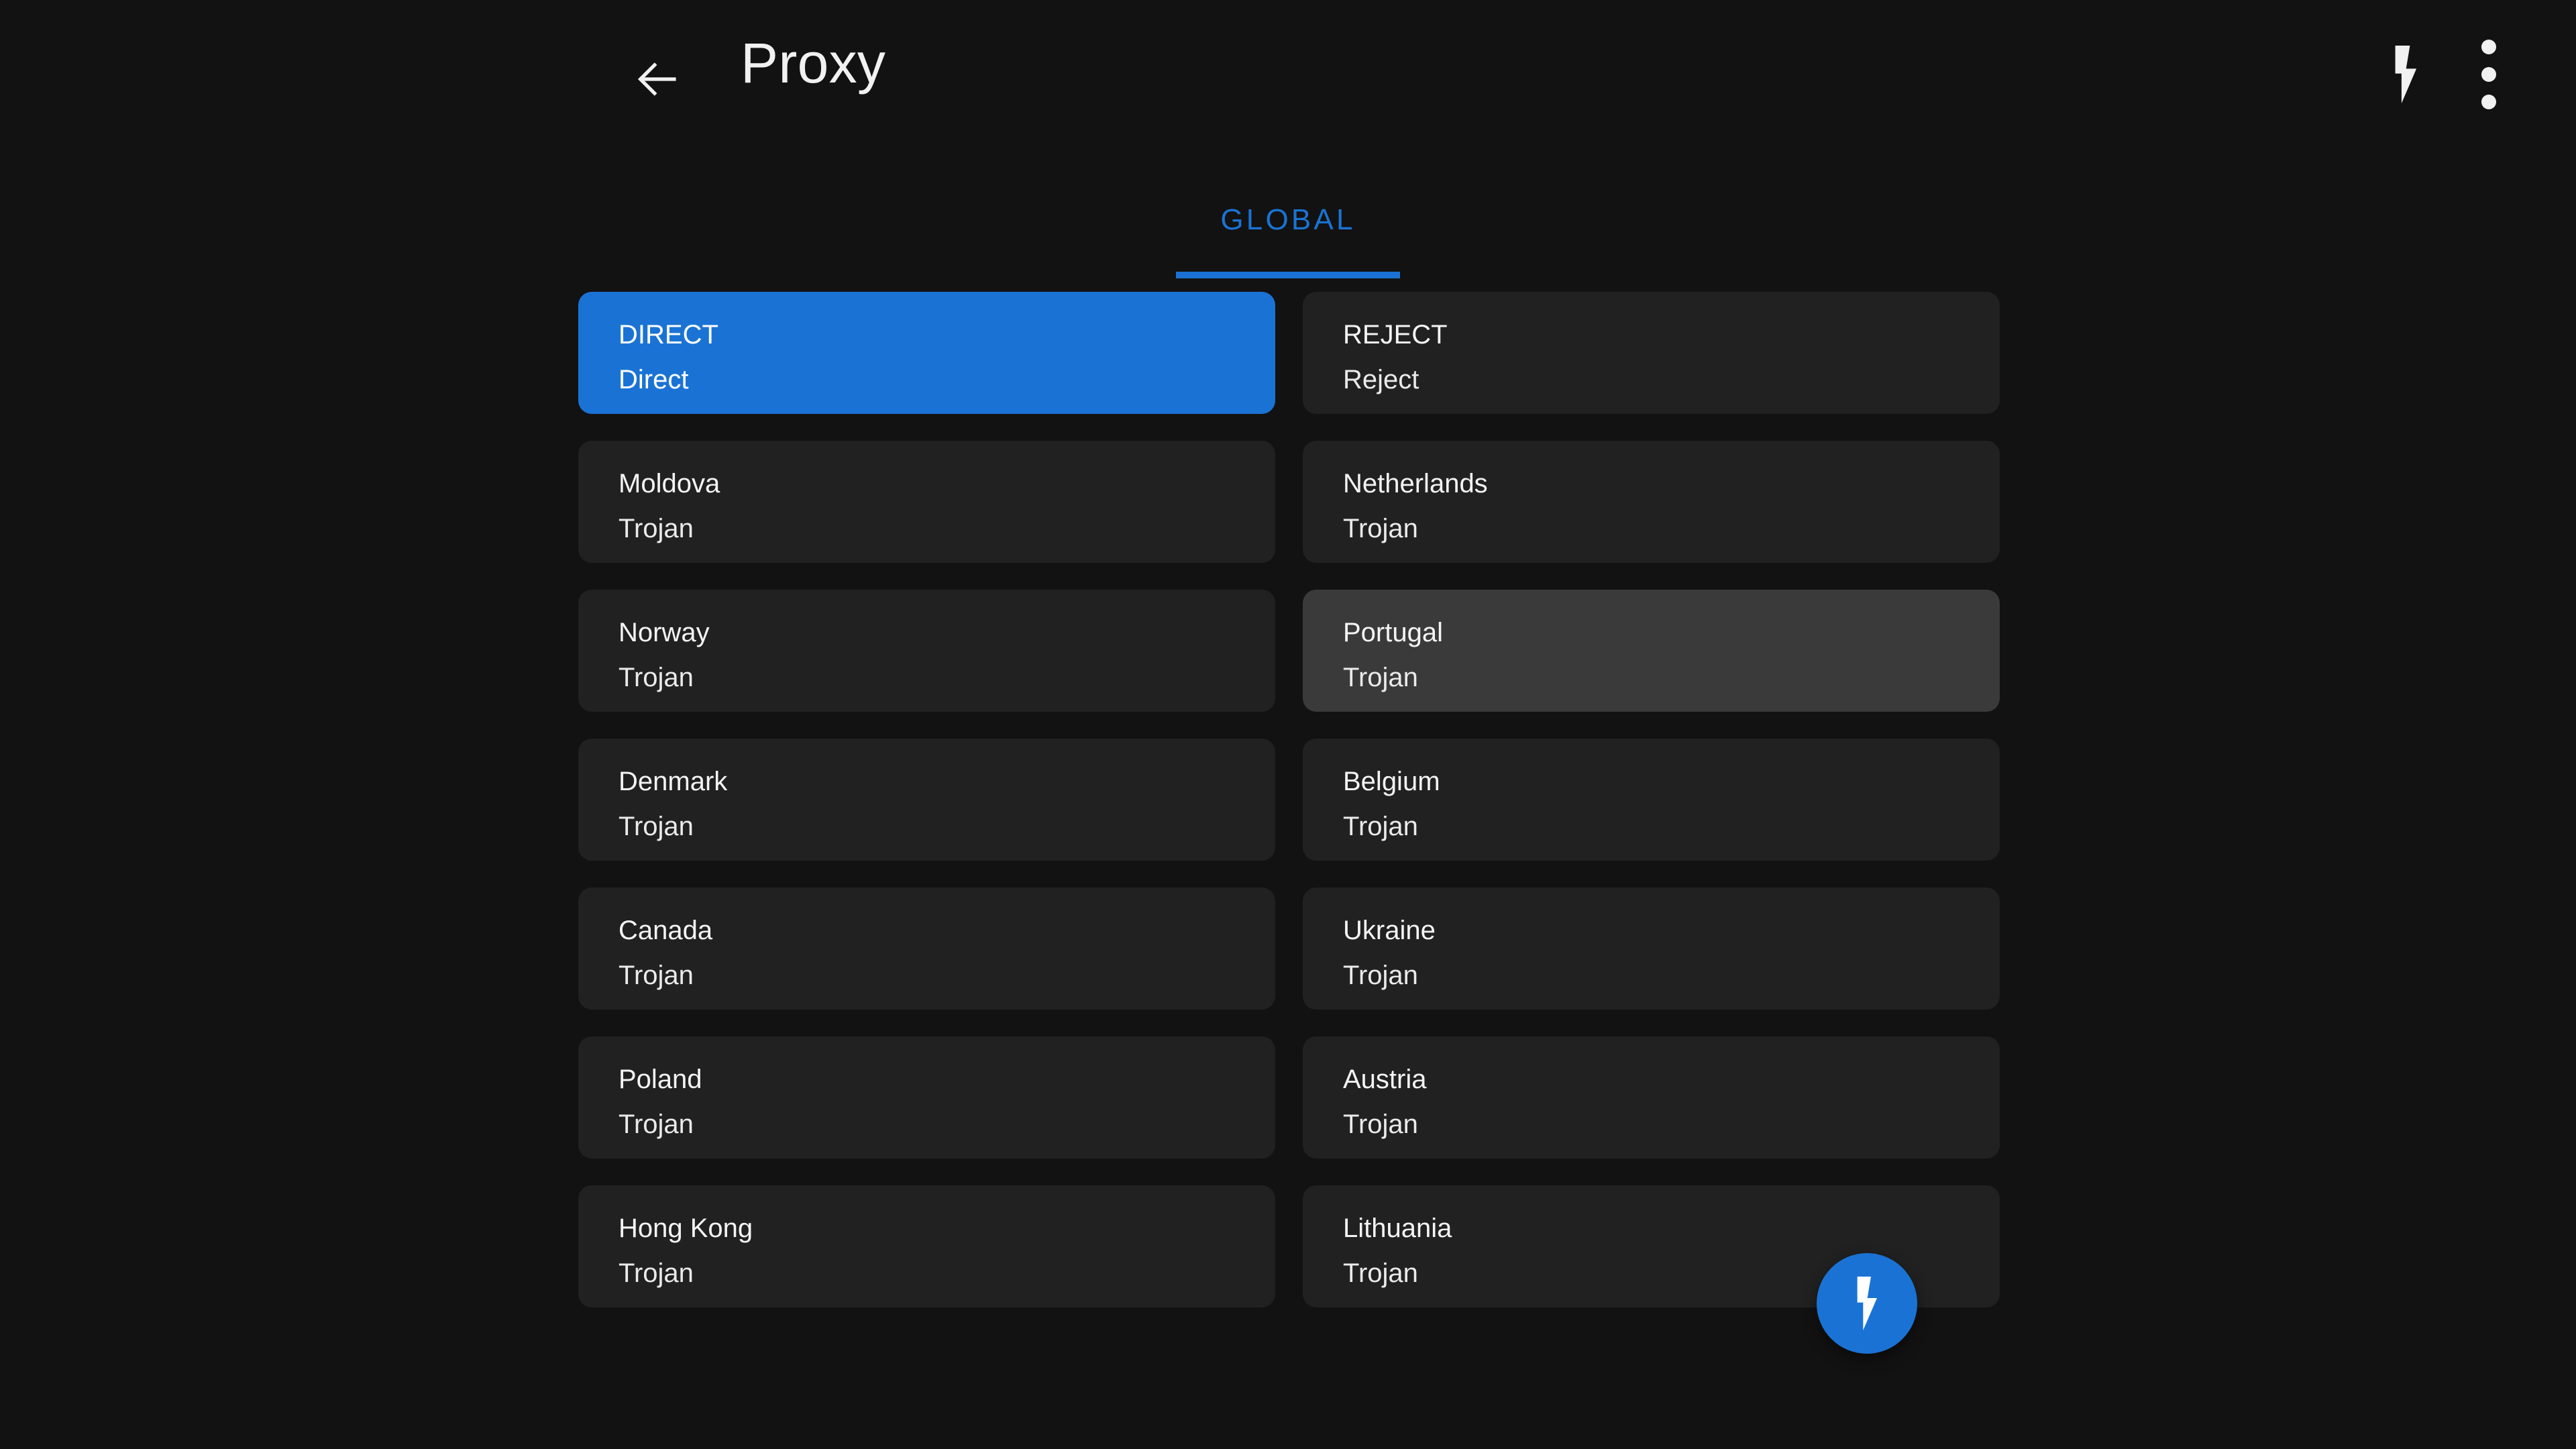 This screenshot has width=2576, height=1449. What do you see at coordinates (669, 483) in the screenshot?
I see `proxy-card-name: Moldova` at bounding box center [669, 483].